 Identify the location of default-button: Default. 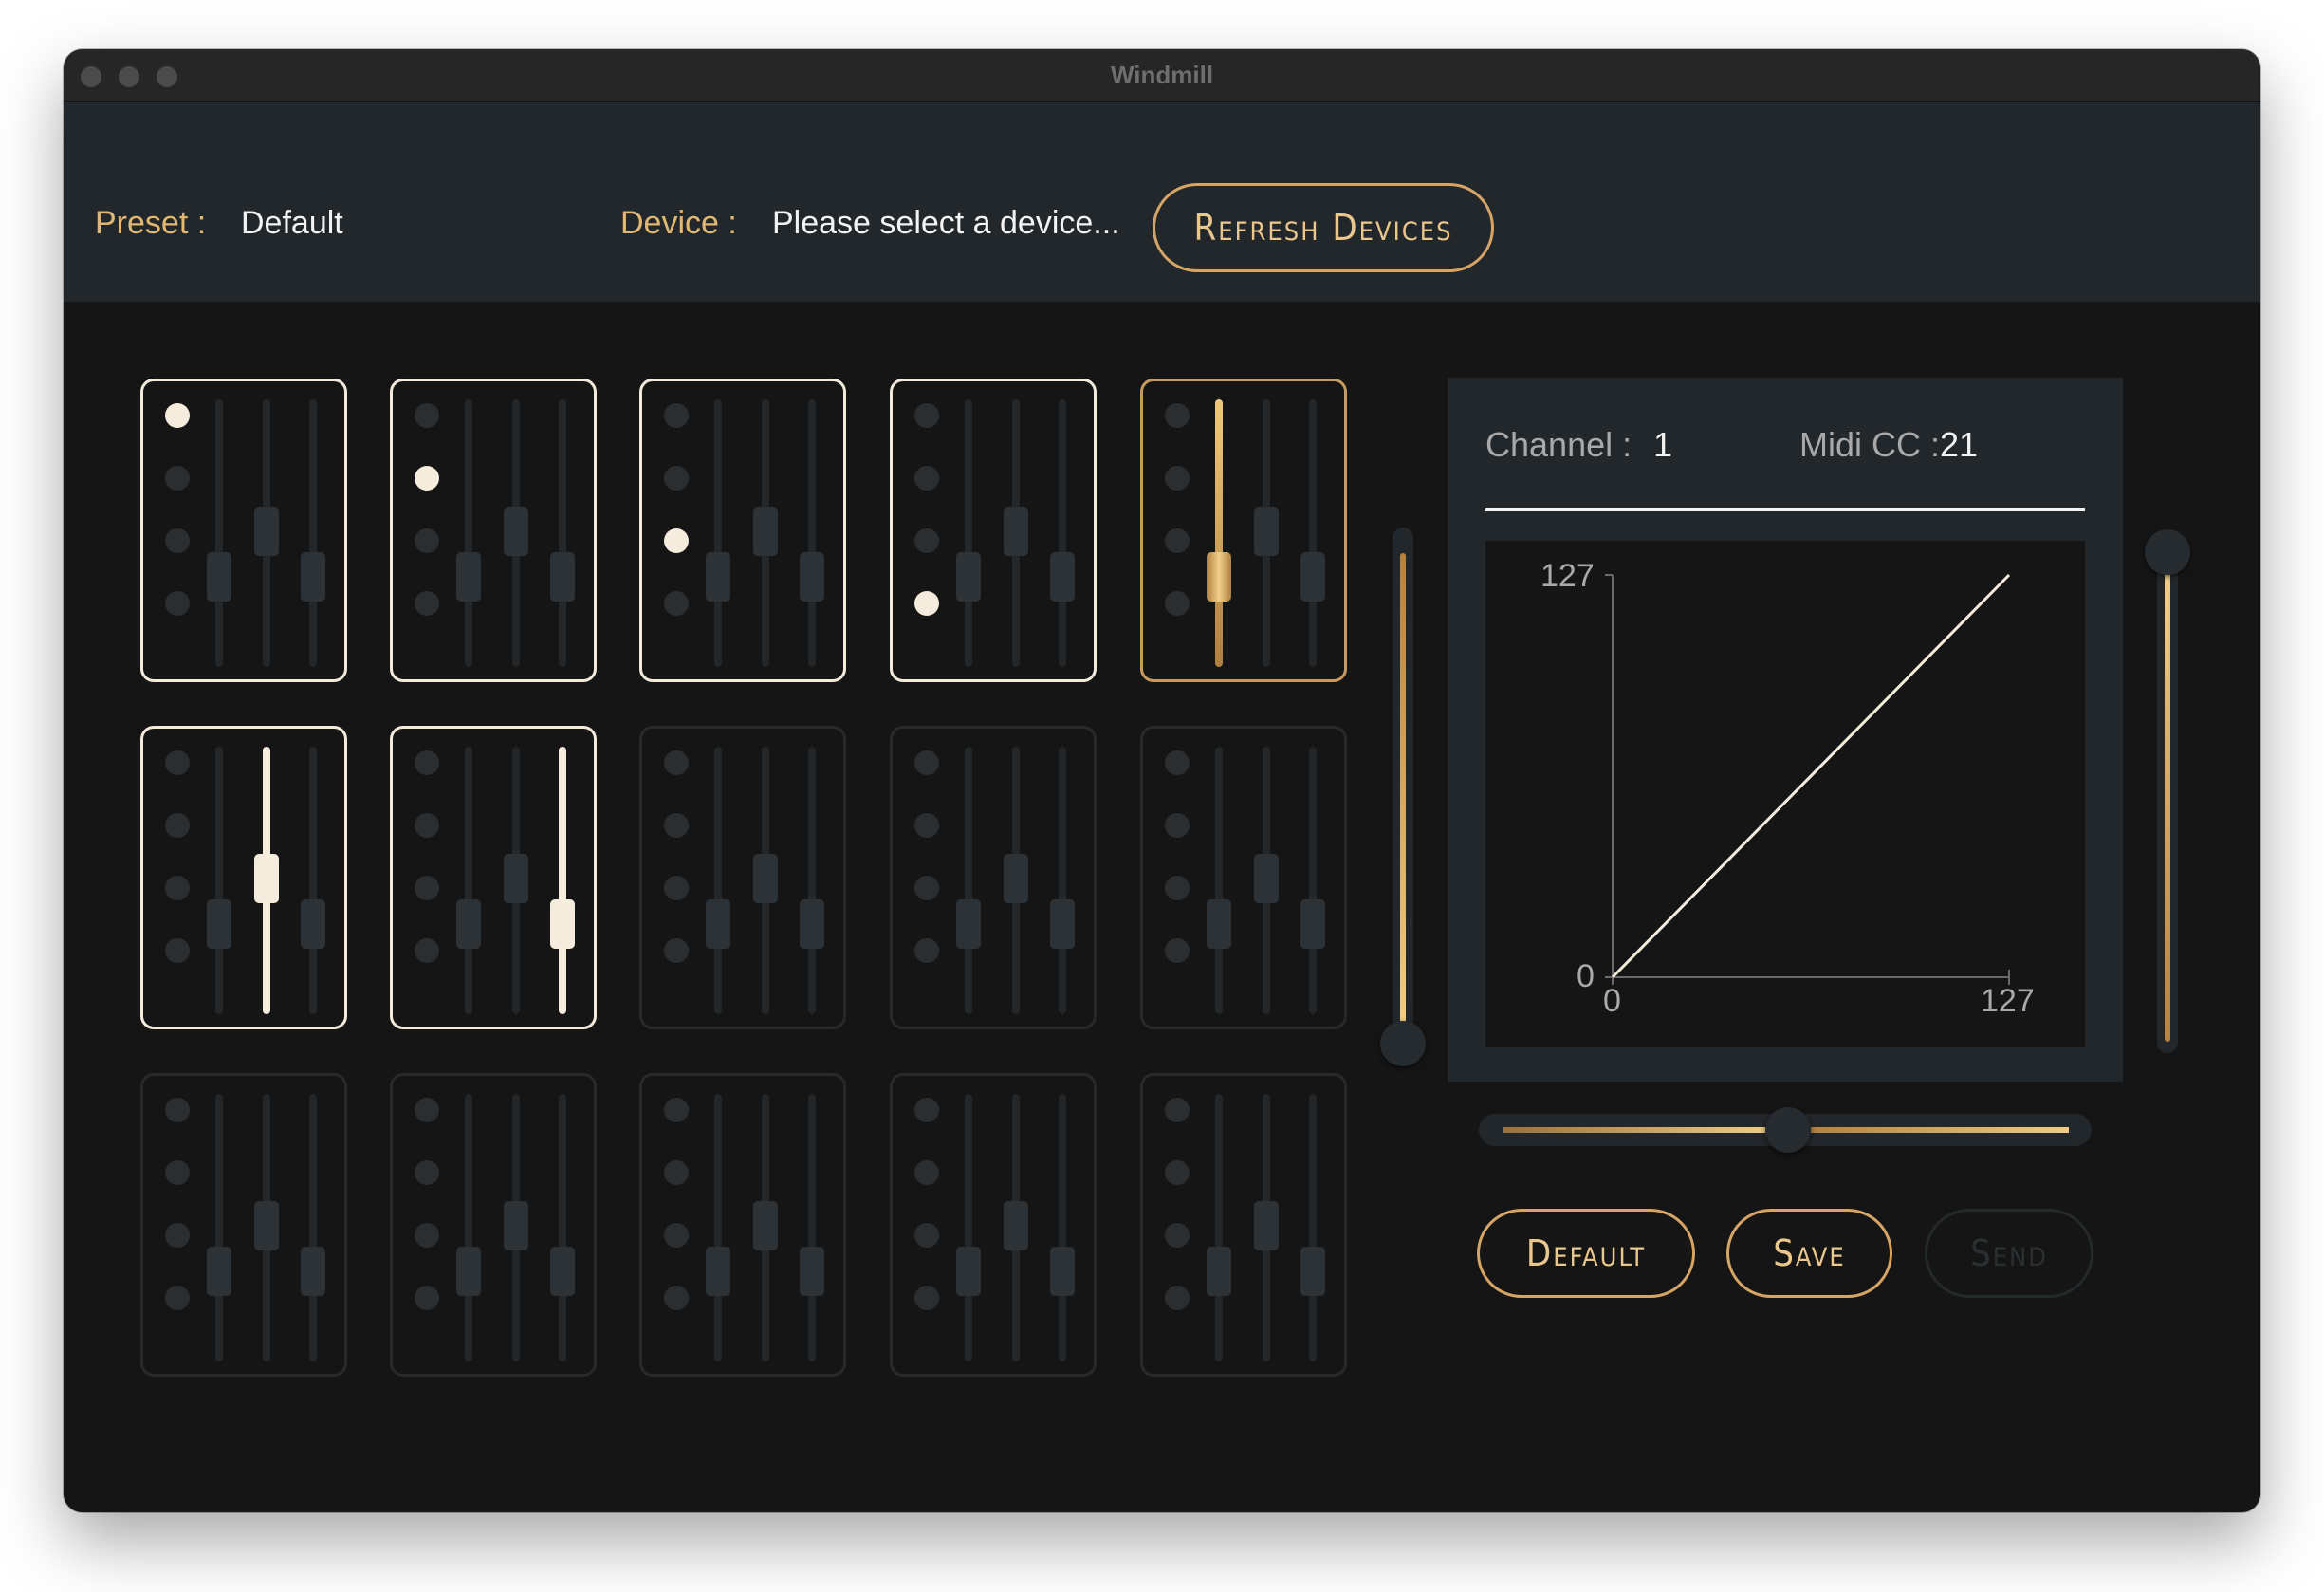
(1586, 1253).